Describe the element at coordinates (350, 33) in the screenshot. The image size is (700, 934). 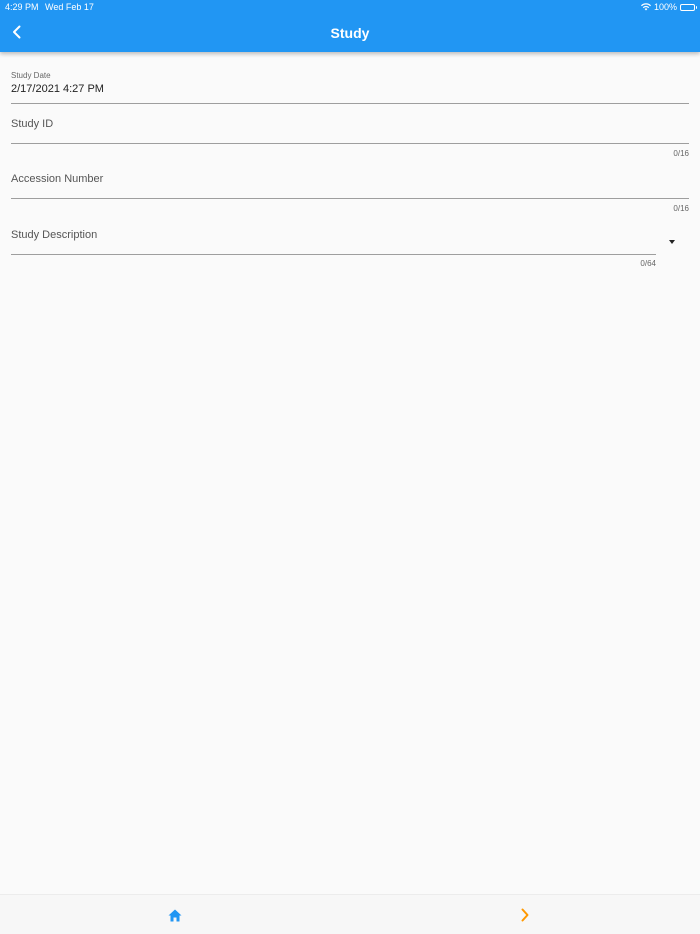
I see `page-title: Study` at that location.